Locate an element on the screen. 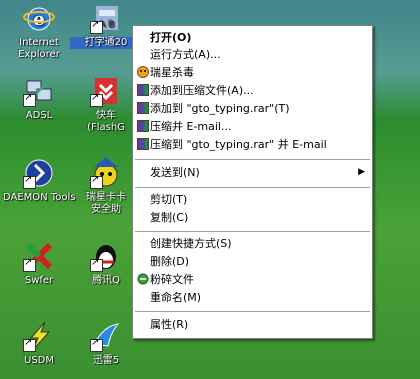 The width and height of the screenshot is (420, 379). icon-label: 迅雷5 is located at coordinates (106, 360).